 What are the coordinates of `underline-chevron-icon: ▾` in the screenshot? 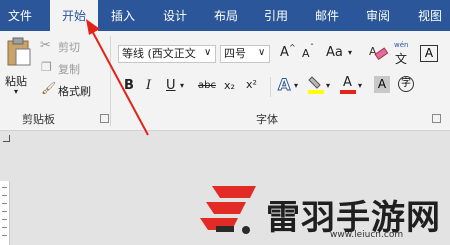 It's located at (182, 85).